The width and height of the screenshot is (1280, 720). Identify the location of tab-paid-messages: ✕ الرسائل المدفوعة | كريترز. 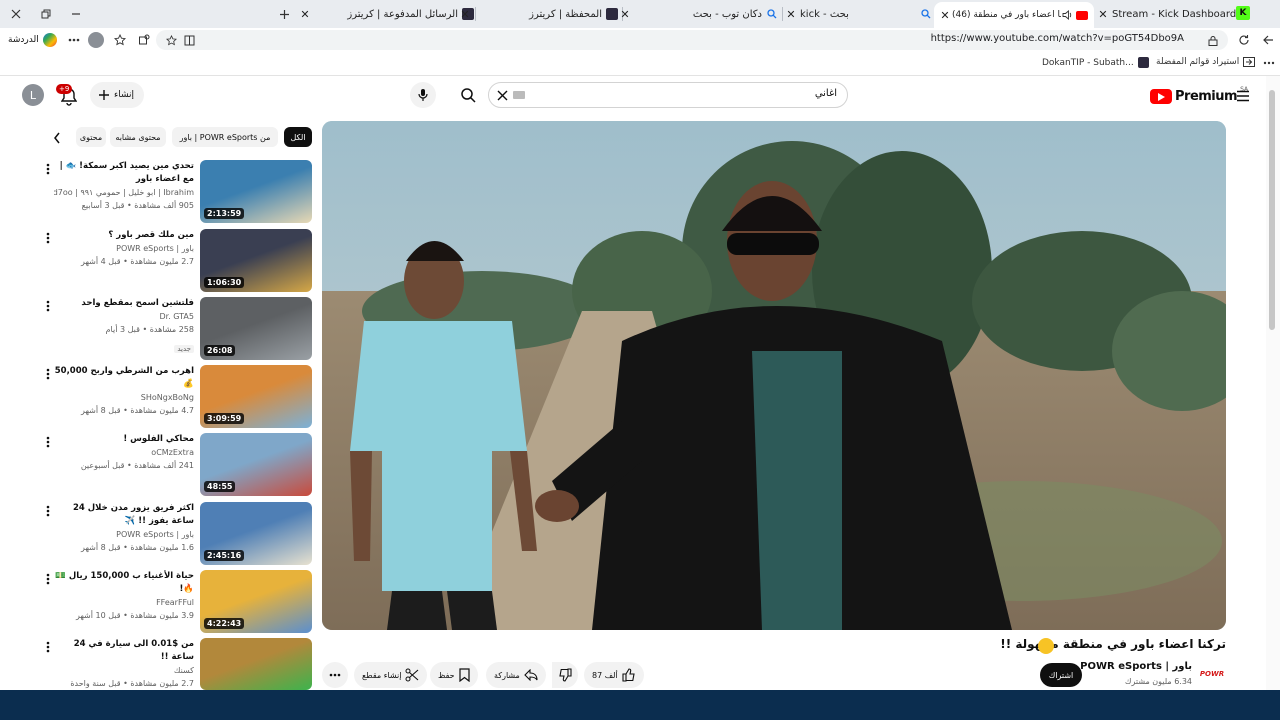
(386, 14).